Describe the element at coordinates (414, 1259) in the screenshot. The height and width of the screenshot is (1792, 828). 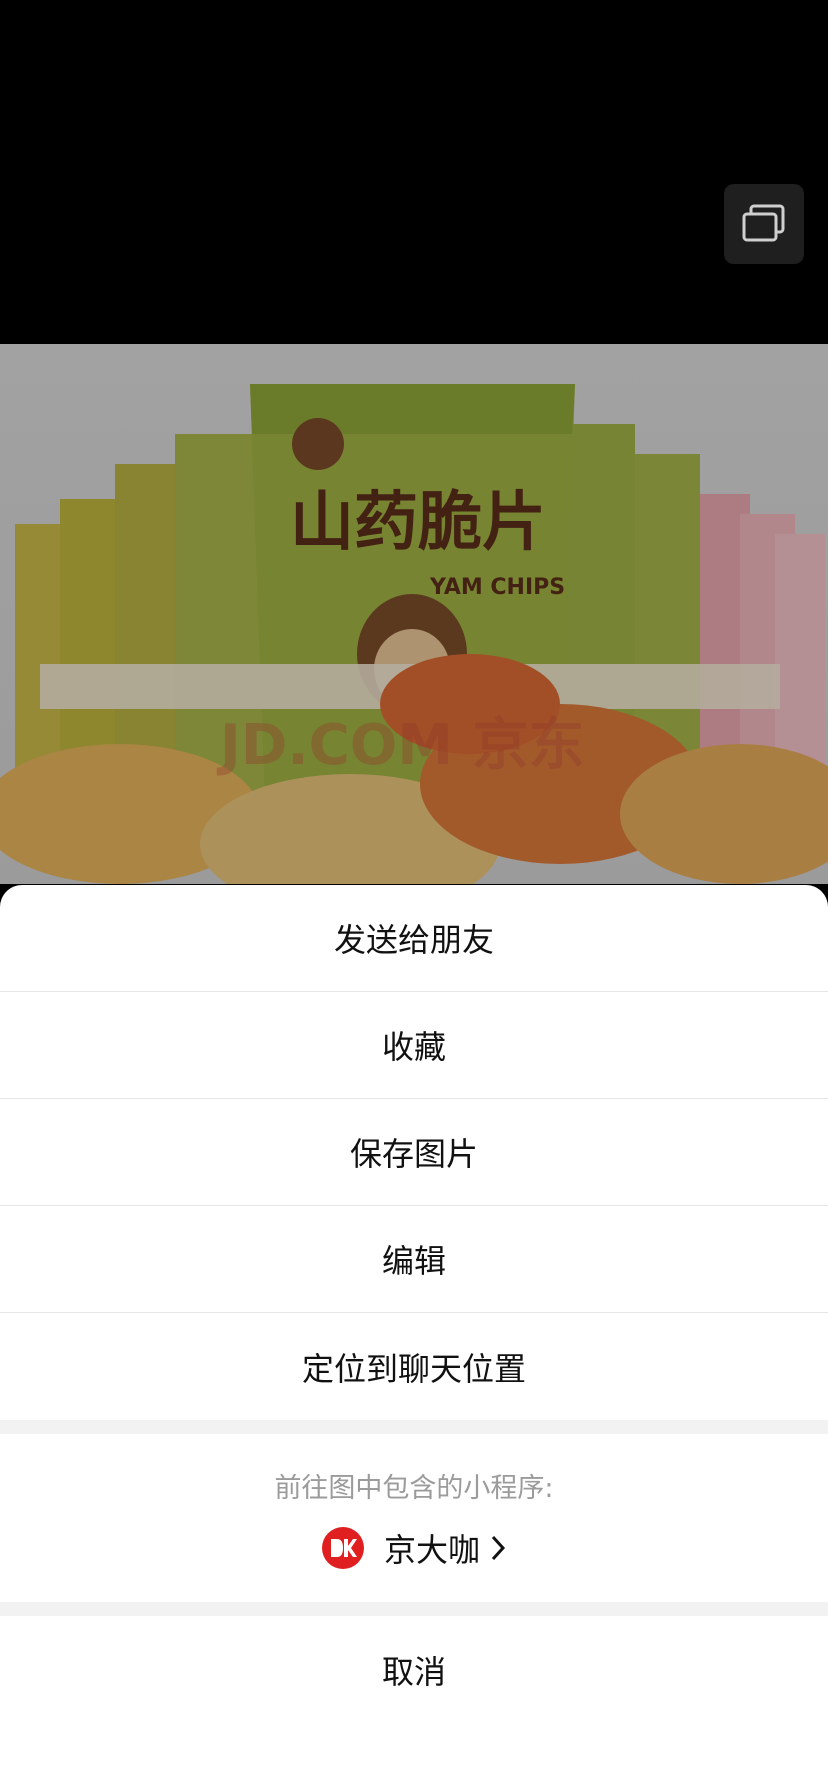
I see `edit-button: 编辑` at that location.